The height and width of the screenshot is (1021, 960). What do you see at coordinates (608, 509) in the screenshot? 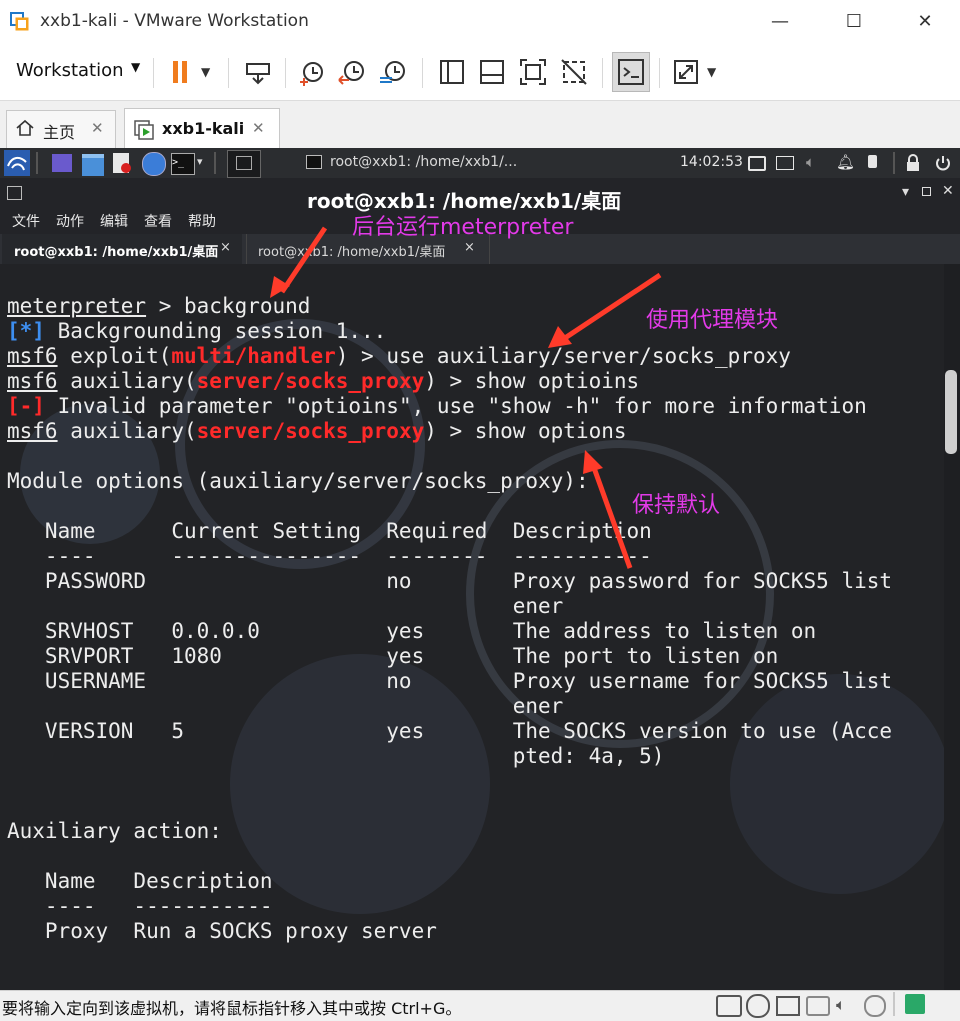
I see `arrow-show-options` at bounding box center [608, 509].